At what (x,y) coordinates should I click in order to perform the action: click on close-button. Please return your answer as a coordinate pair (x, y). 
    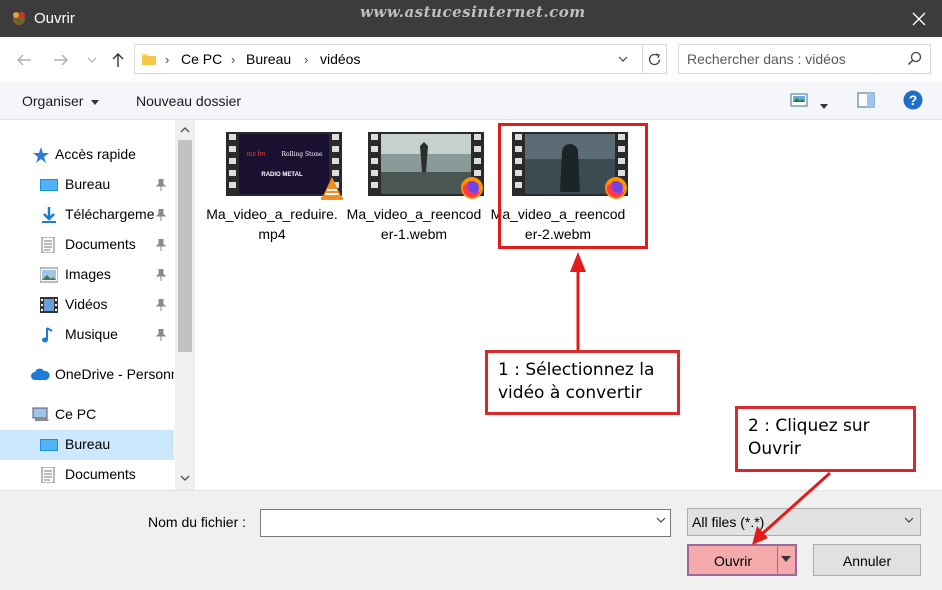
    Looking at the image, I should click on (919, 18).